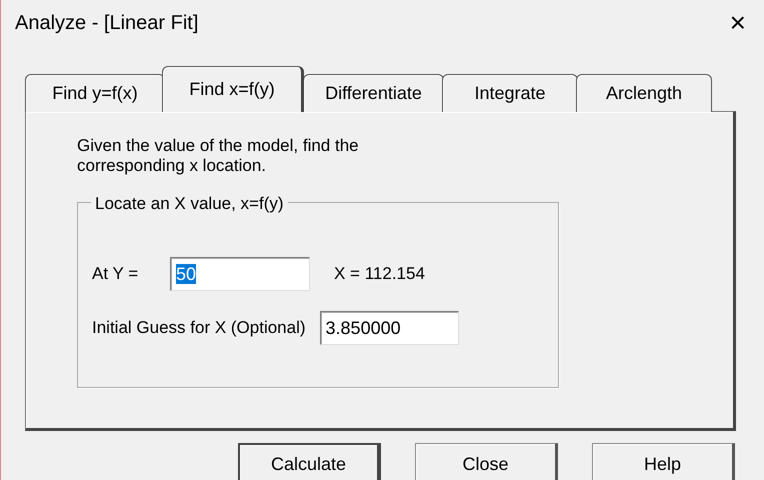 Image resolution: width=764 pixels, height=480 pixels. I want to click on result-text: X = 112.154, so click(379, 274).